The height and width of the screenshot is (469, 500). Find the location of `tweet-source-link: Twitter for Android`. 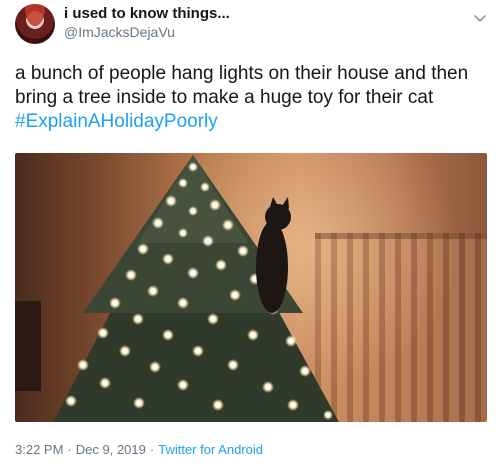

tweet-source-link: Twitter for Android is located at coordinates (210, 449).